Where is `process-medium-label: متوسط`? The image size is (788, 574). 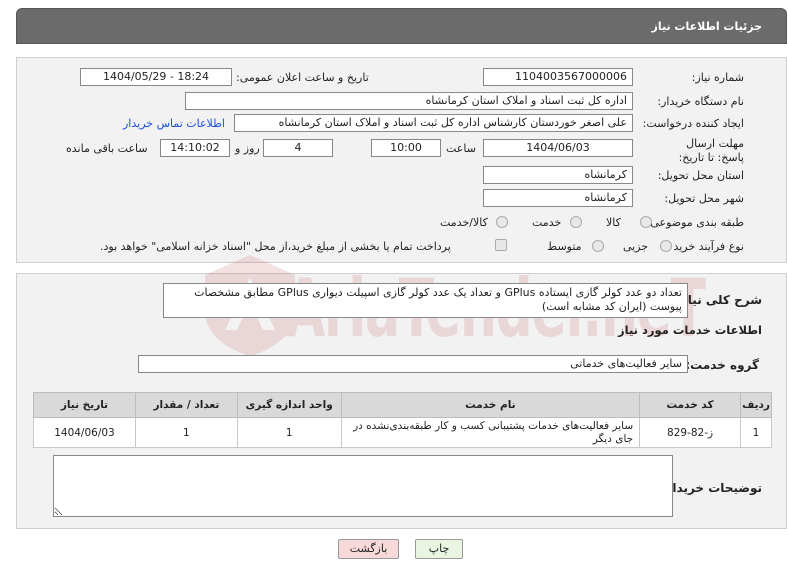 process-medium-label: متوسط is located at coordinates (564, 246).